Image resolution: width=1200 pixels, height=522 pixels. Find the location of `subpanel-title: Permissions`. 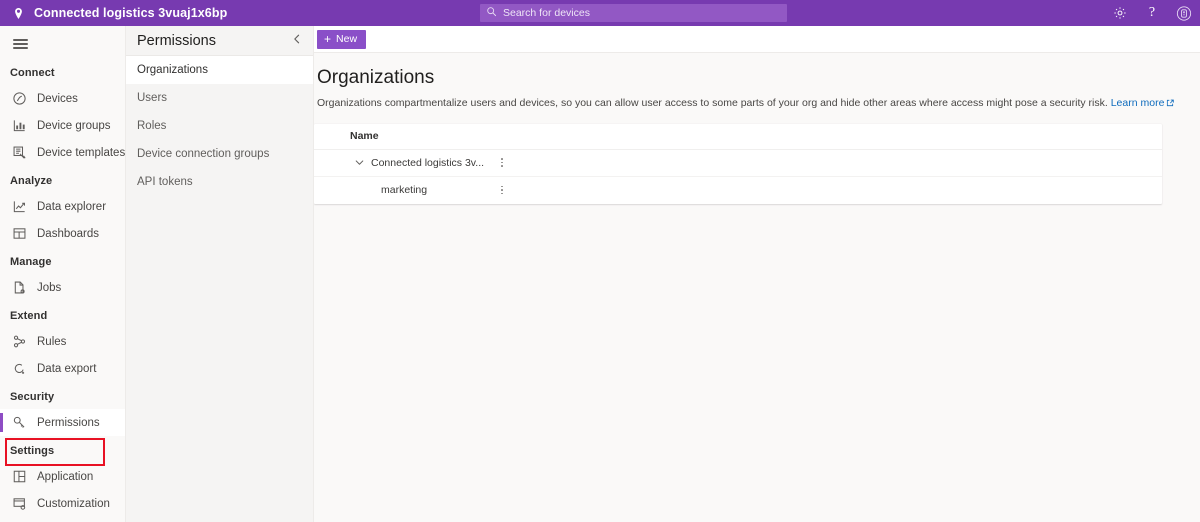

subpanel-title: Permissions is located at coordinates (176, 40).